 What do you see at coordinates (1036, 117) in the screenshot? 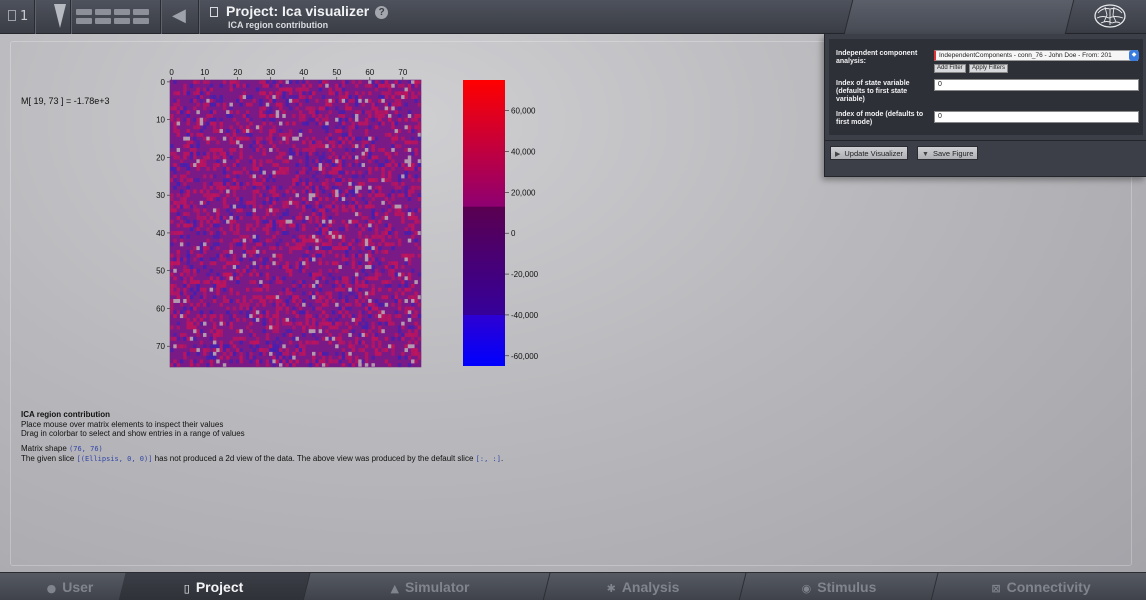
I see `mode-input: 0` at bounding box center [1036, 117].